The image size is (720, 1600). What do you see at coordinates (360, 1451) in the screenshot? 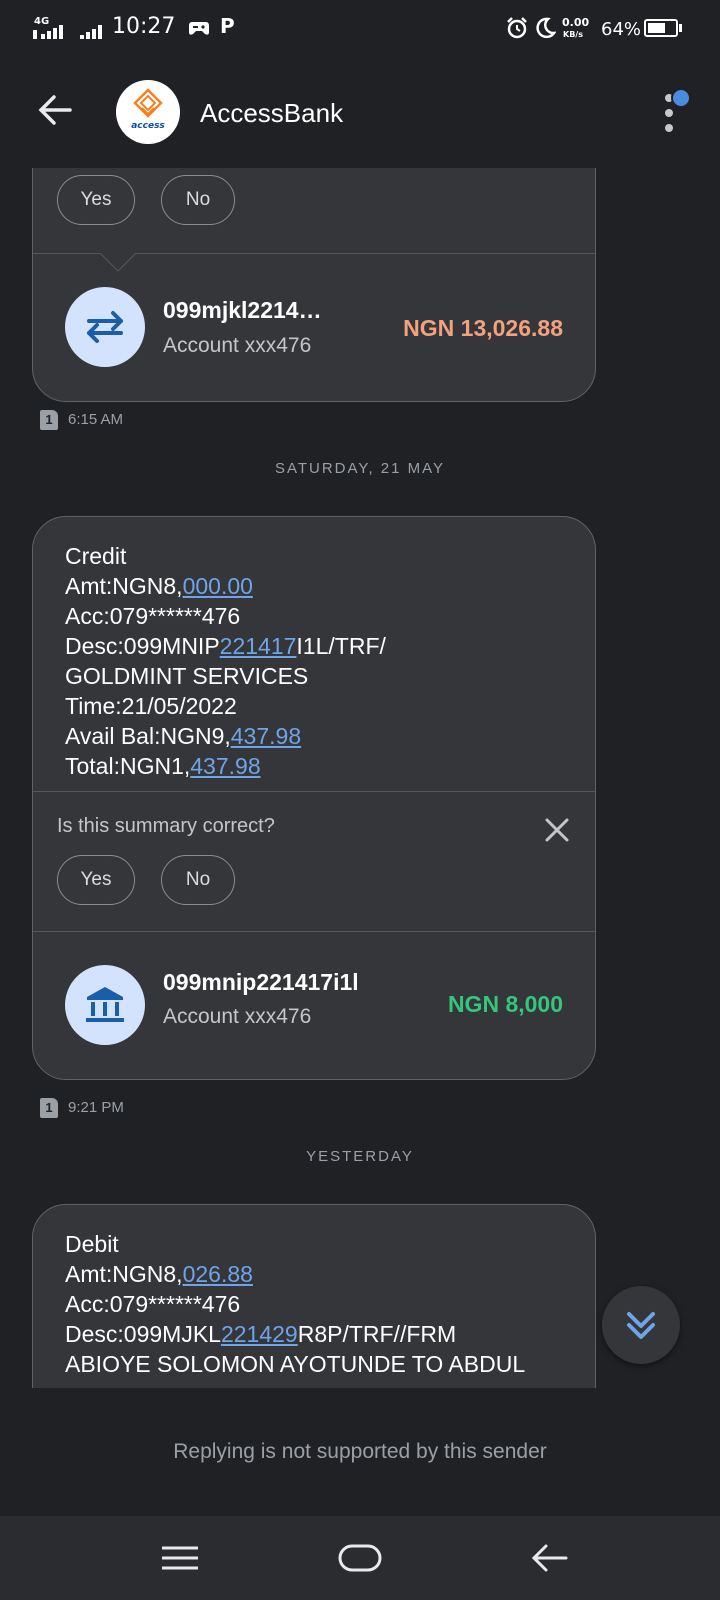
I see `reply-not-supported-note: Replying is not supported by this sender` at bounding box center [360, 1451].